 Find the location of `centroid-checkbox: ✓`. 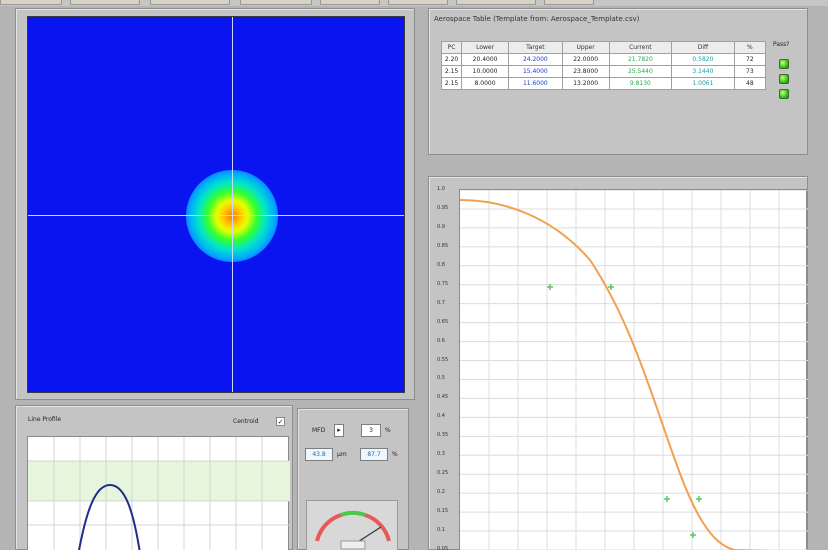

centroid-checkbox: ✓ is located at coordinates (280, 421).